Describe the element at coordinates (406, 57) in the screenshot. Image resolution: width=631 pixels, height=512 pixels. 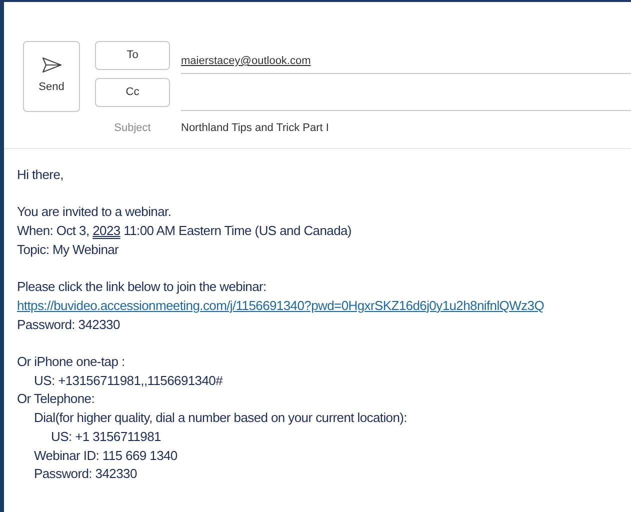
I see `to-field: maierstacey@outlook.com` at that location.